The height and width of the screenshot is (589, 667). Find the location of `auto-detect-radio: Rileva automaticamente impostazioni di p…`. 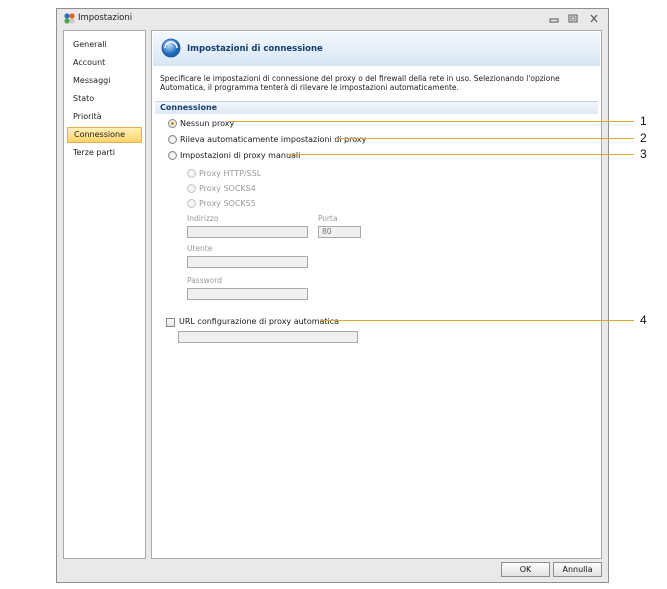

auto-detect-radio: Rileva automaticamente impostazioni di p… is located at coordinates (267, 140).